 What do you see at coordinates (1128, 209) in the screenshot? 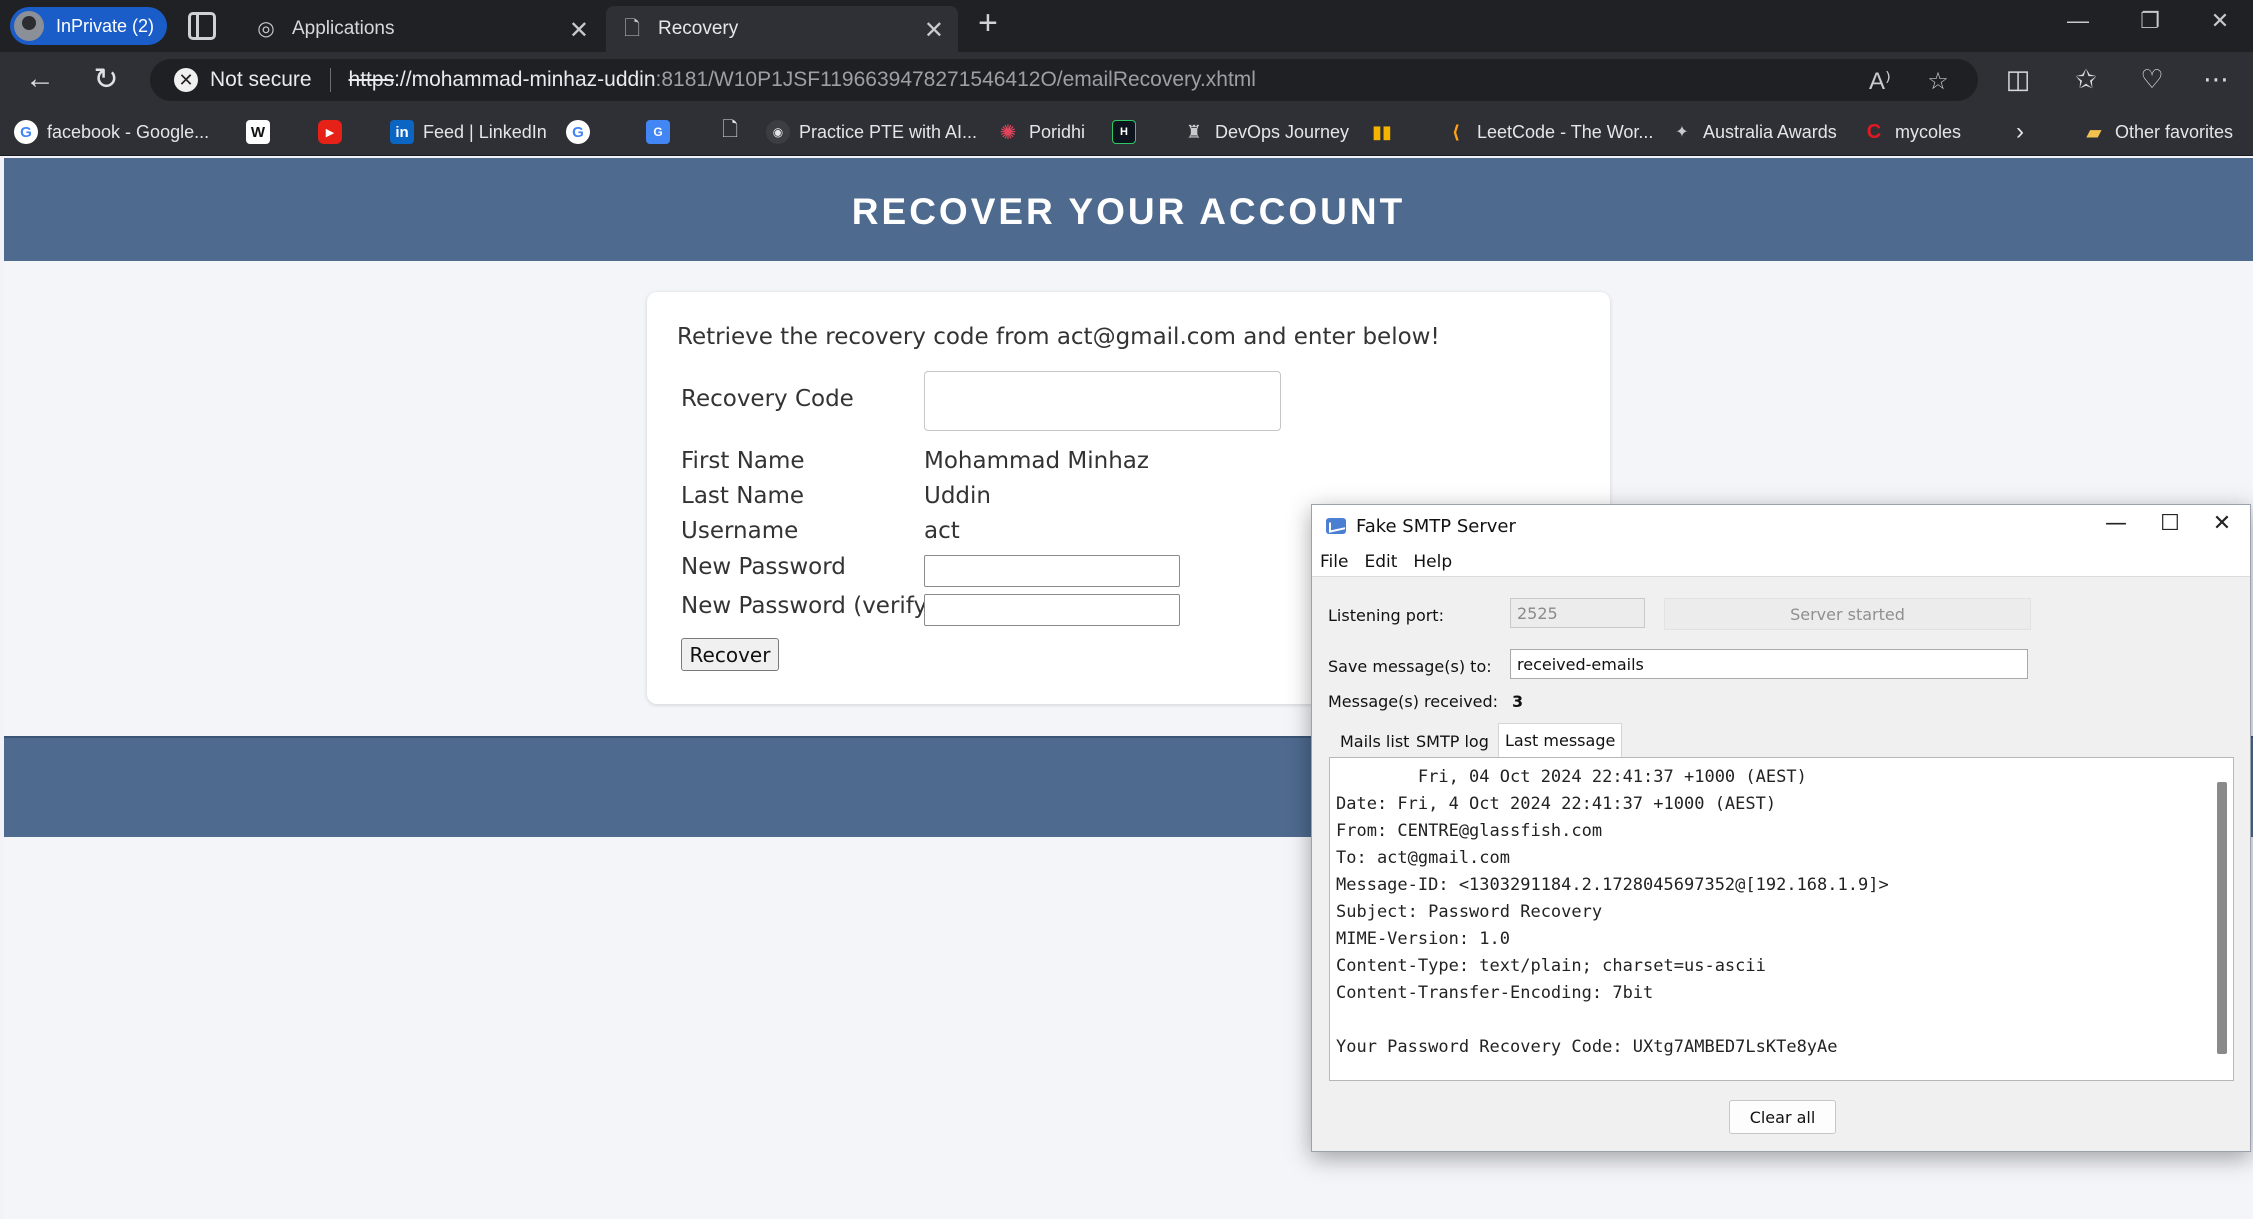
I see `page-title: RECOVER YOUR ACCOUNT` at bounding box center [1128, 209].